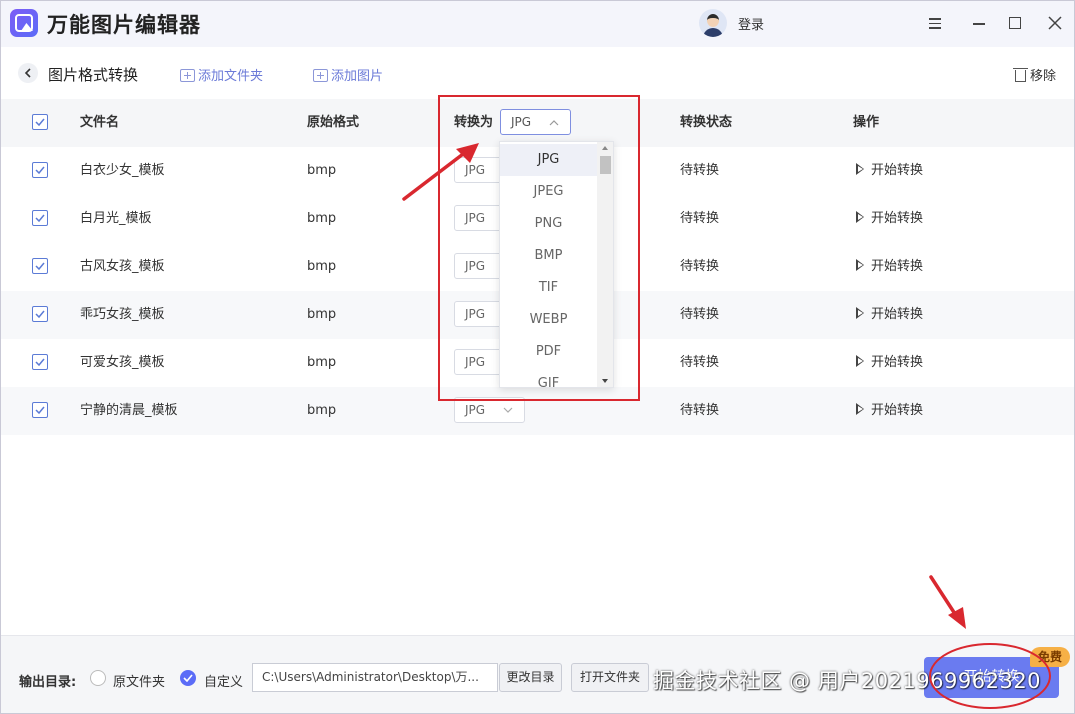 Image resolution: width=1075 pixels, height=714 pixels. I want to click on chevron-down-icon, so click(508, 410).